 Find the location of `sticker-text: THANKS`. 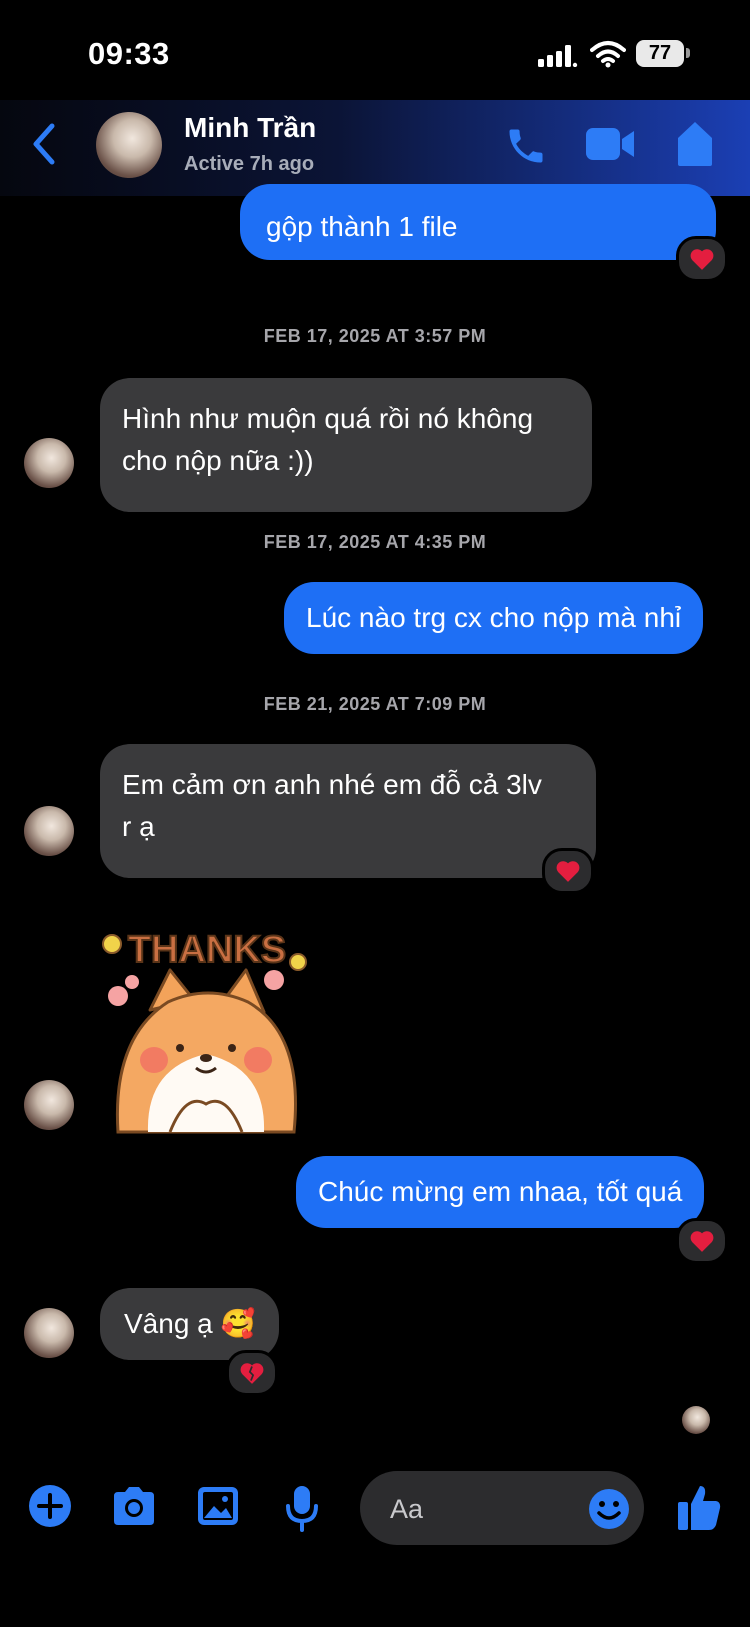

sticker-text: THANKS is located at coordinates (207, 950).